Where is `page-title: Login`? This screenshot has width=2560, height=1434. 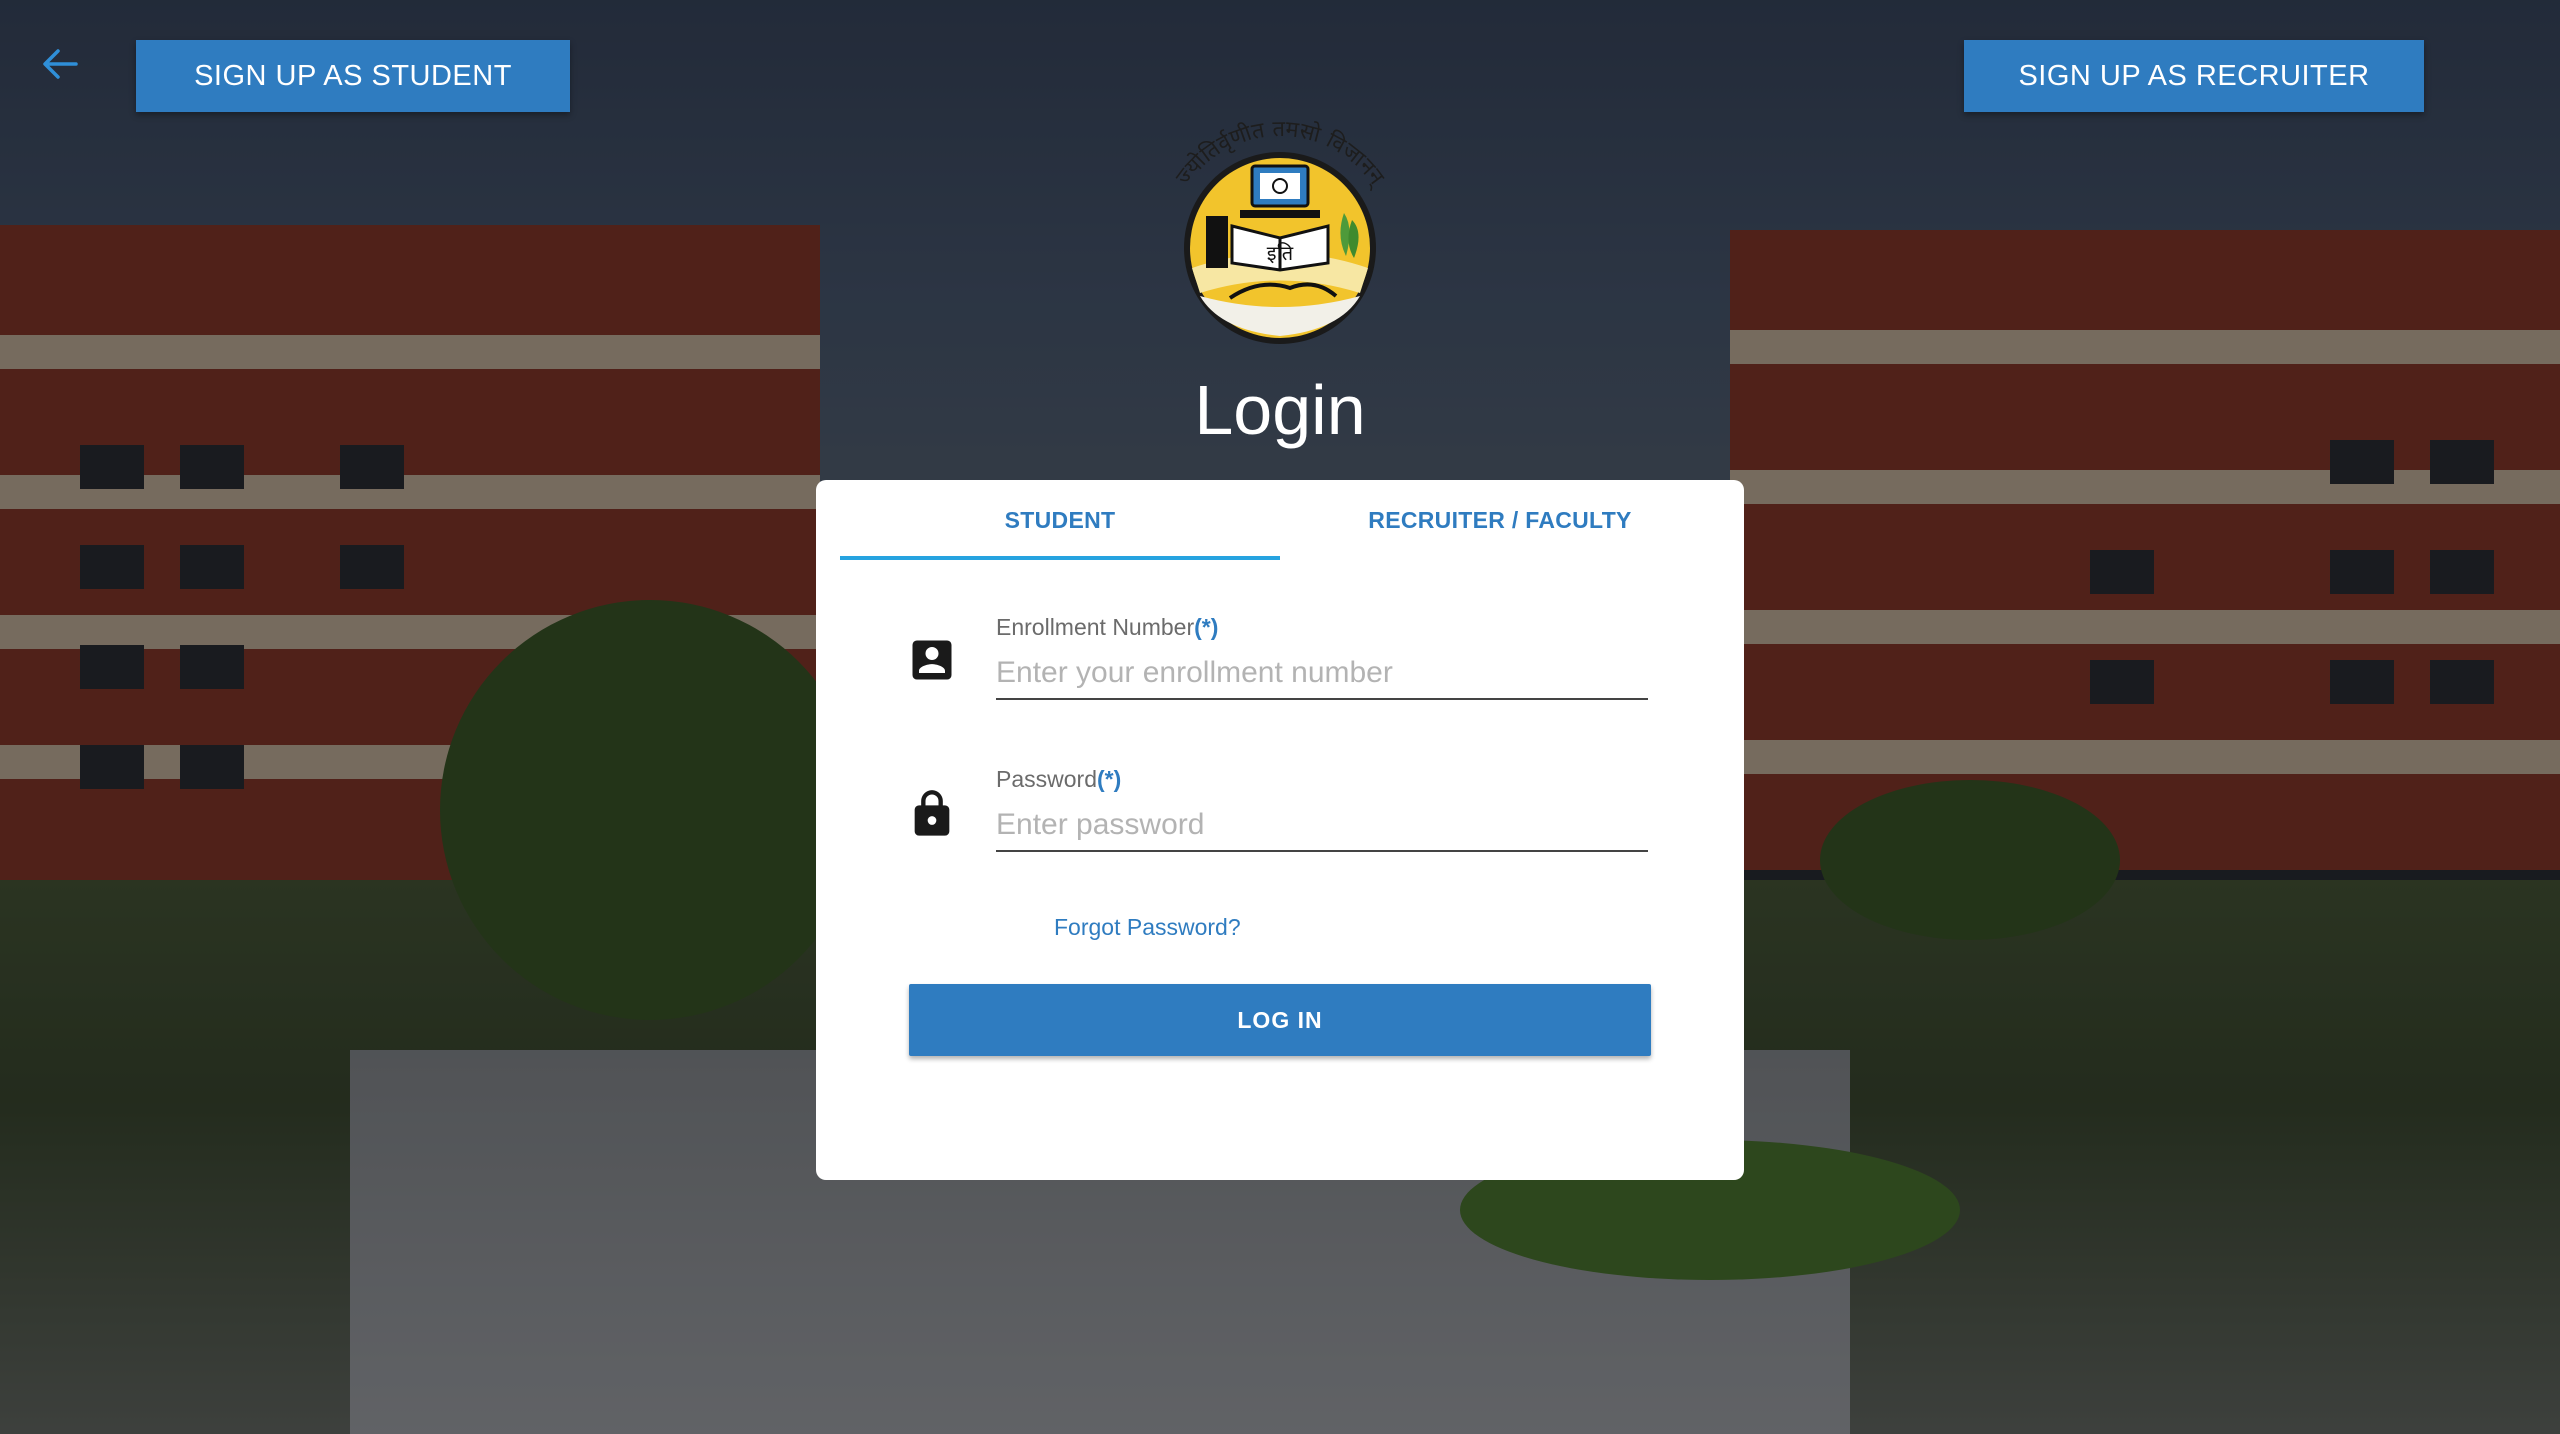
page-title: Login is located at coordinates (1280, 410).